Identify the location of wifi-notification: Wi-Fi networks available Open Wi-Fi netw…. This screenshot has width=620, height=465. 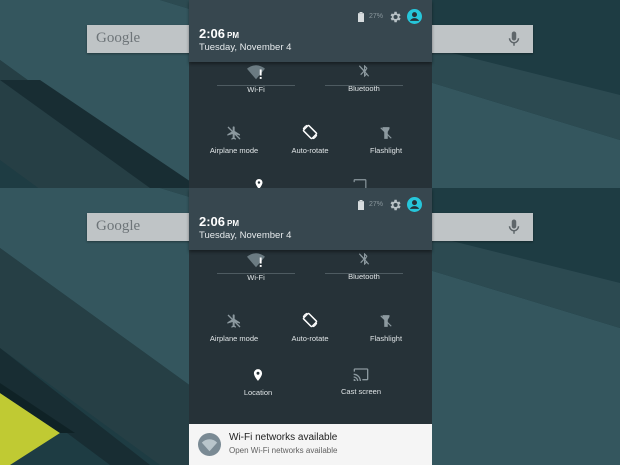
(310, 444).